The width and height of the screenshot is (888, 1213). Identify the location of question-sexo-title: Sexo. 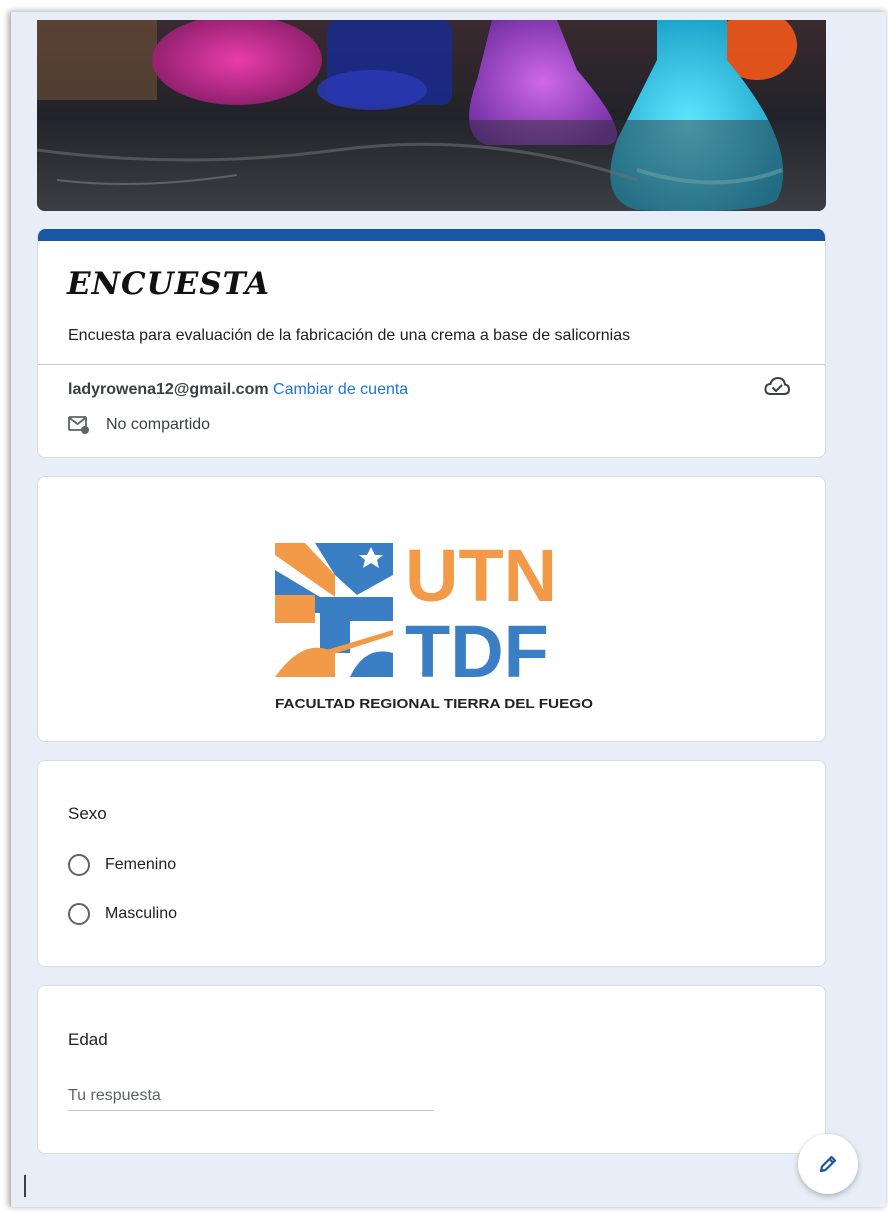
(87, 813).